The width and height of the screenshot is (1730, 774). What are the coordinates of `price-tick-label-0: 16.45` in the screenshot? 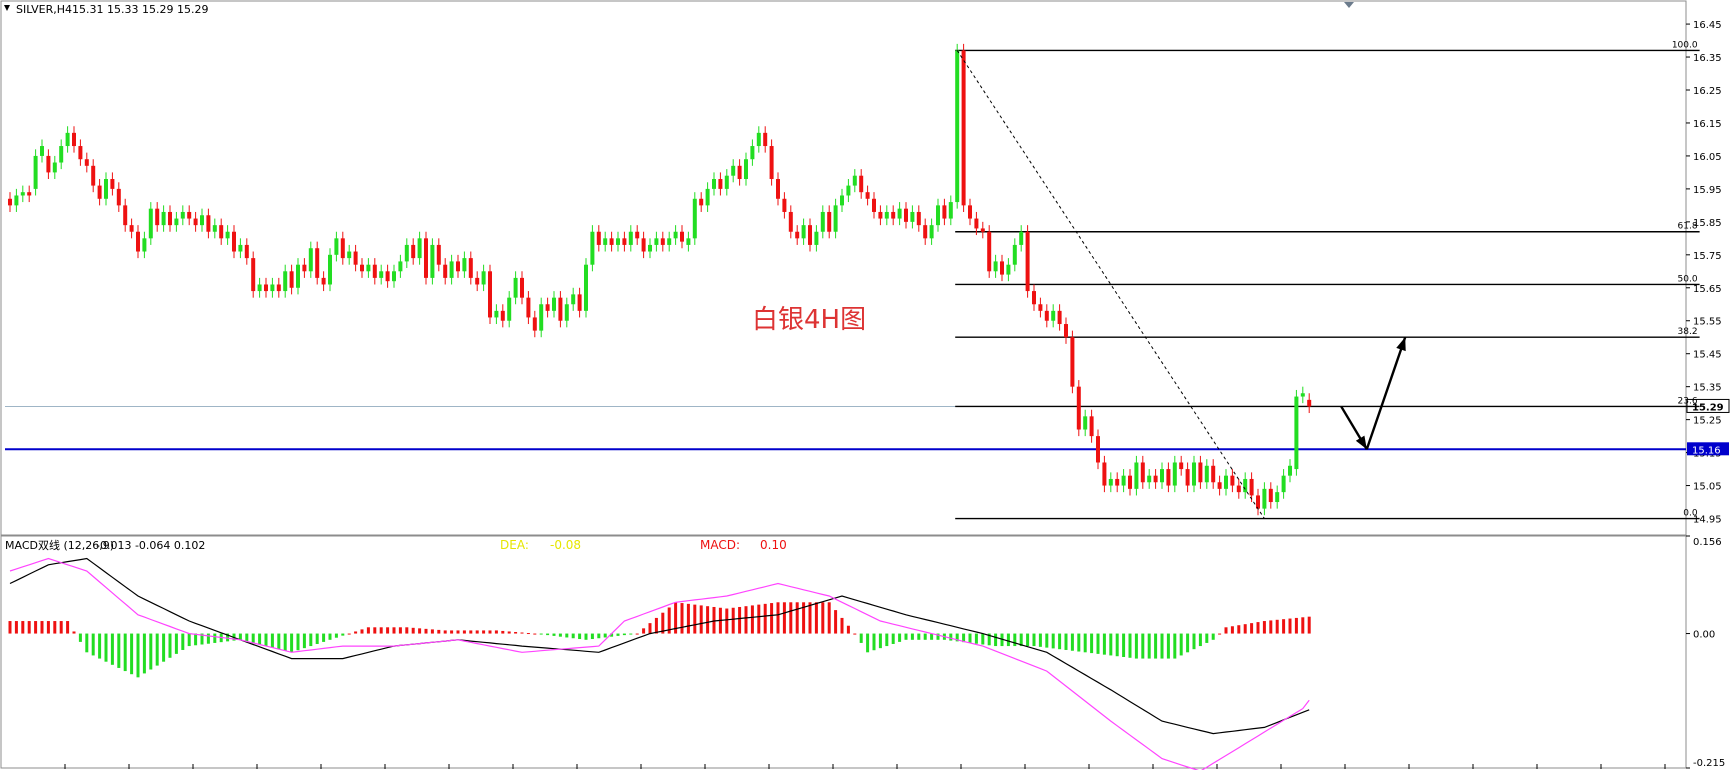 It's located at (1707, 25).